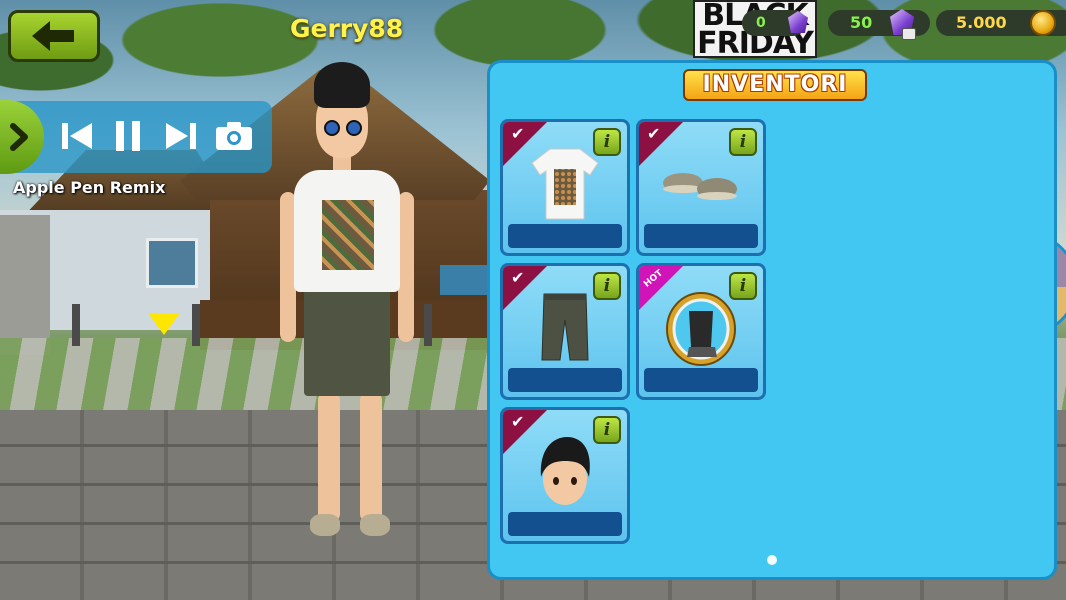 The height and width of the screenshot is (600, 1066). What do you see at coordinates (701, 184) in the screenshot?
I see `sneakers-icon` at bounding box center [701, 184].